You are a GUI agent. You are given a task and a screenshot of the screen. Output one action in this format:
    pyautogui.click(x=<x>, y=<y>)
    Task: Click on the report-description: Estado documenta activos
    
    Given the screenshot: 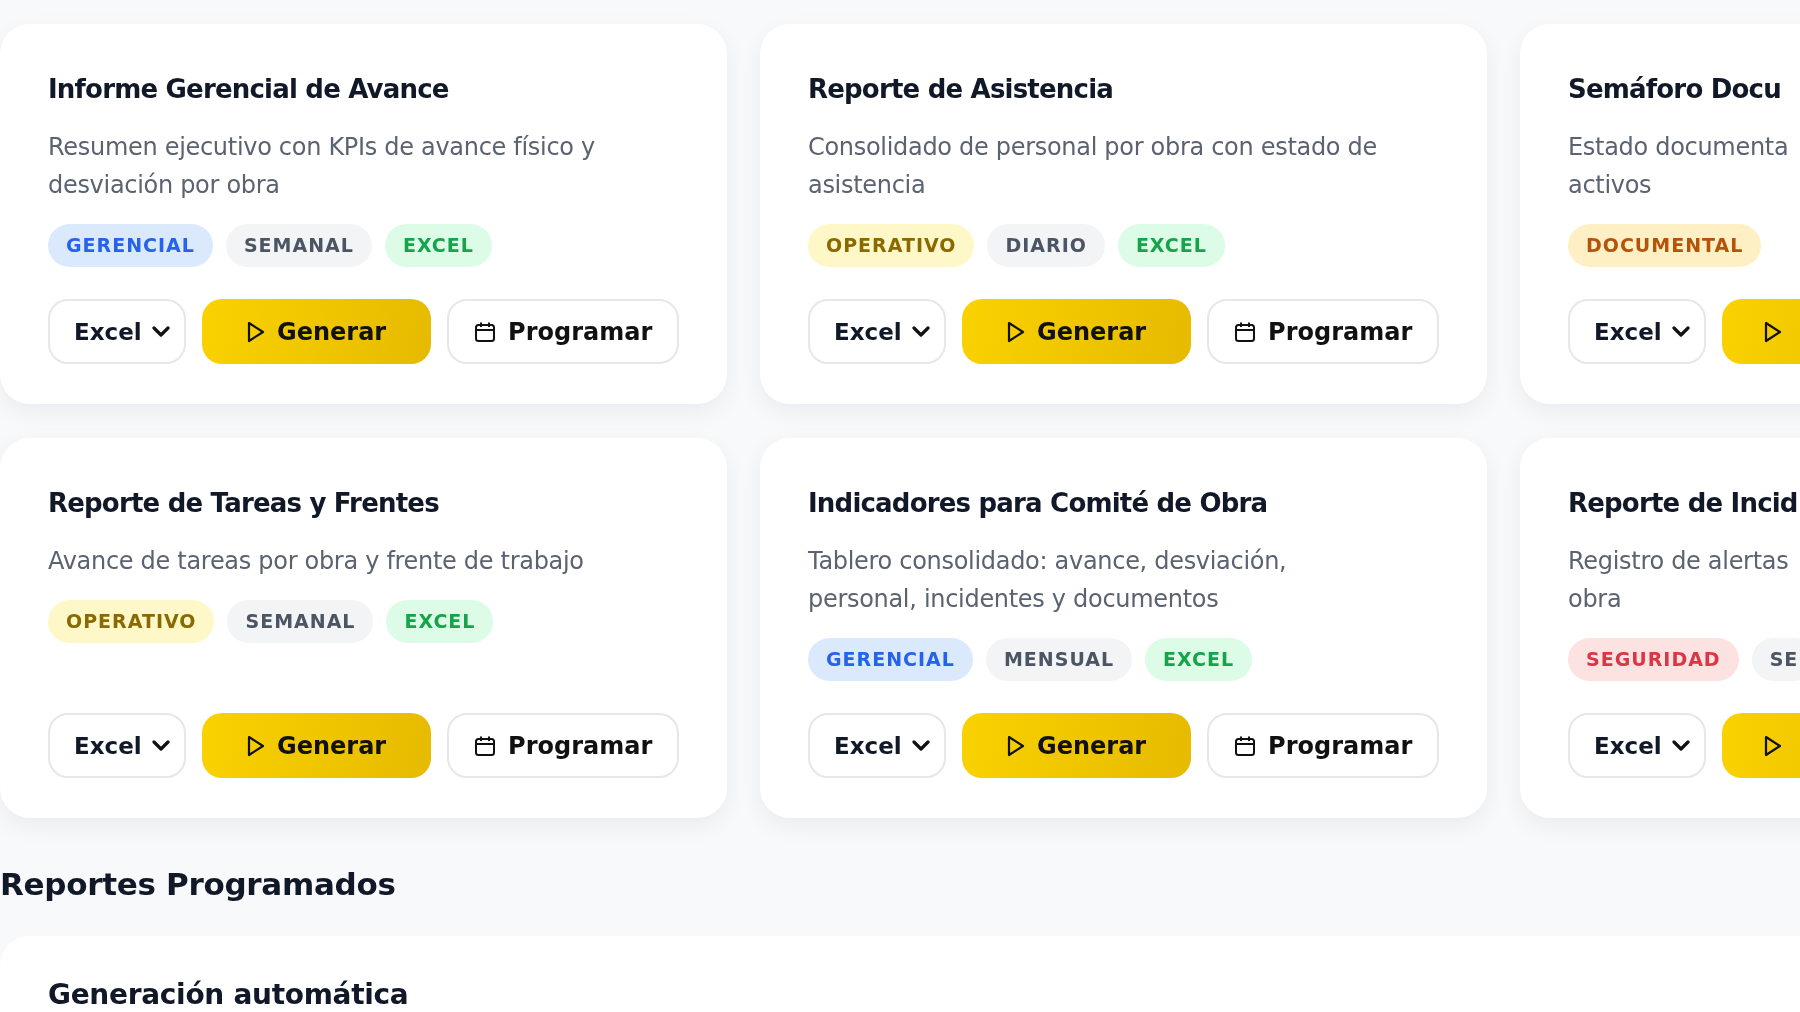 What is the action you would take?
    pyautogui.click(x=1679, y=166)
    